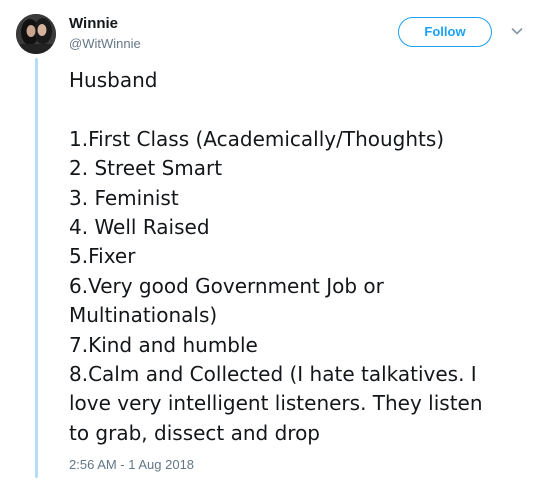 The height and width of the screenshot is (485, 550). I want to click on tweet-line: 4. Well Raised, so click(139, 226).